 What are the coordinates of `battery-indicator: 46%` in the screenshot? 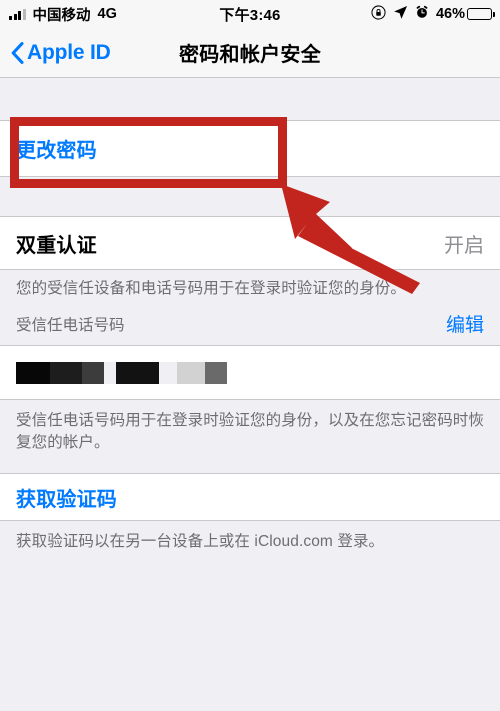 It's located at (465, 14).